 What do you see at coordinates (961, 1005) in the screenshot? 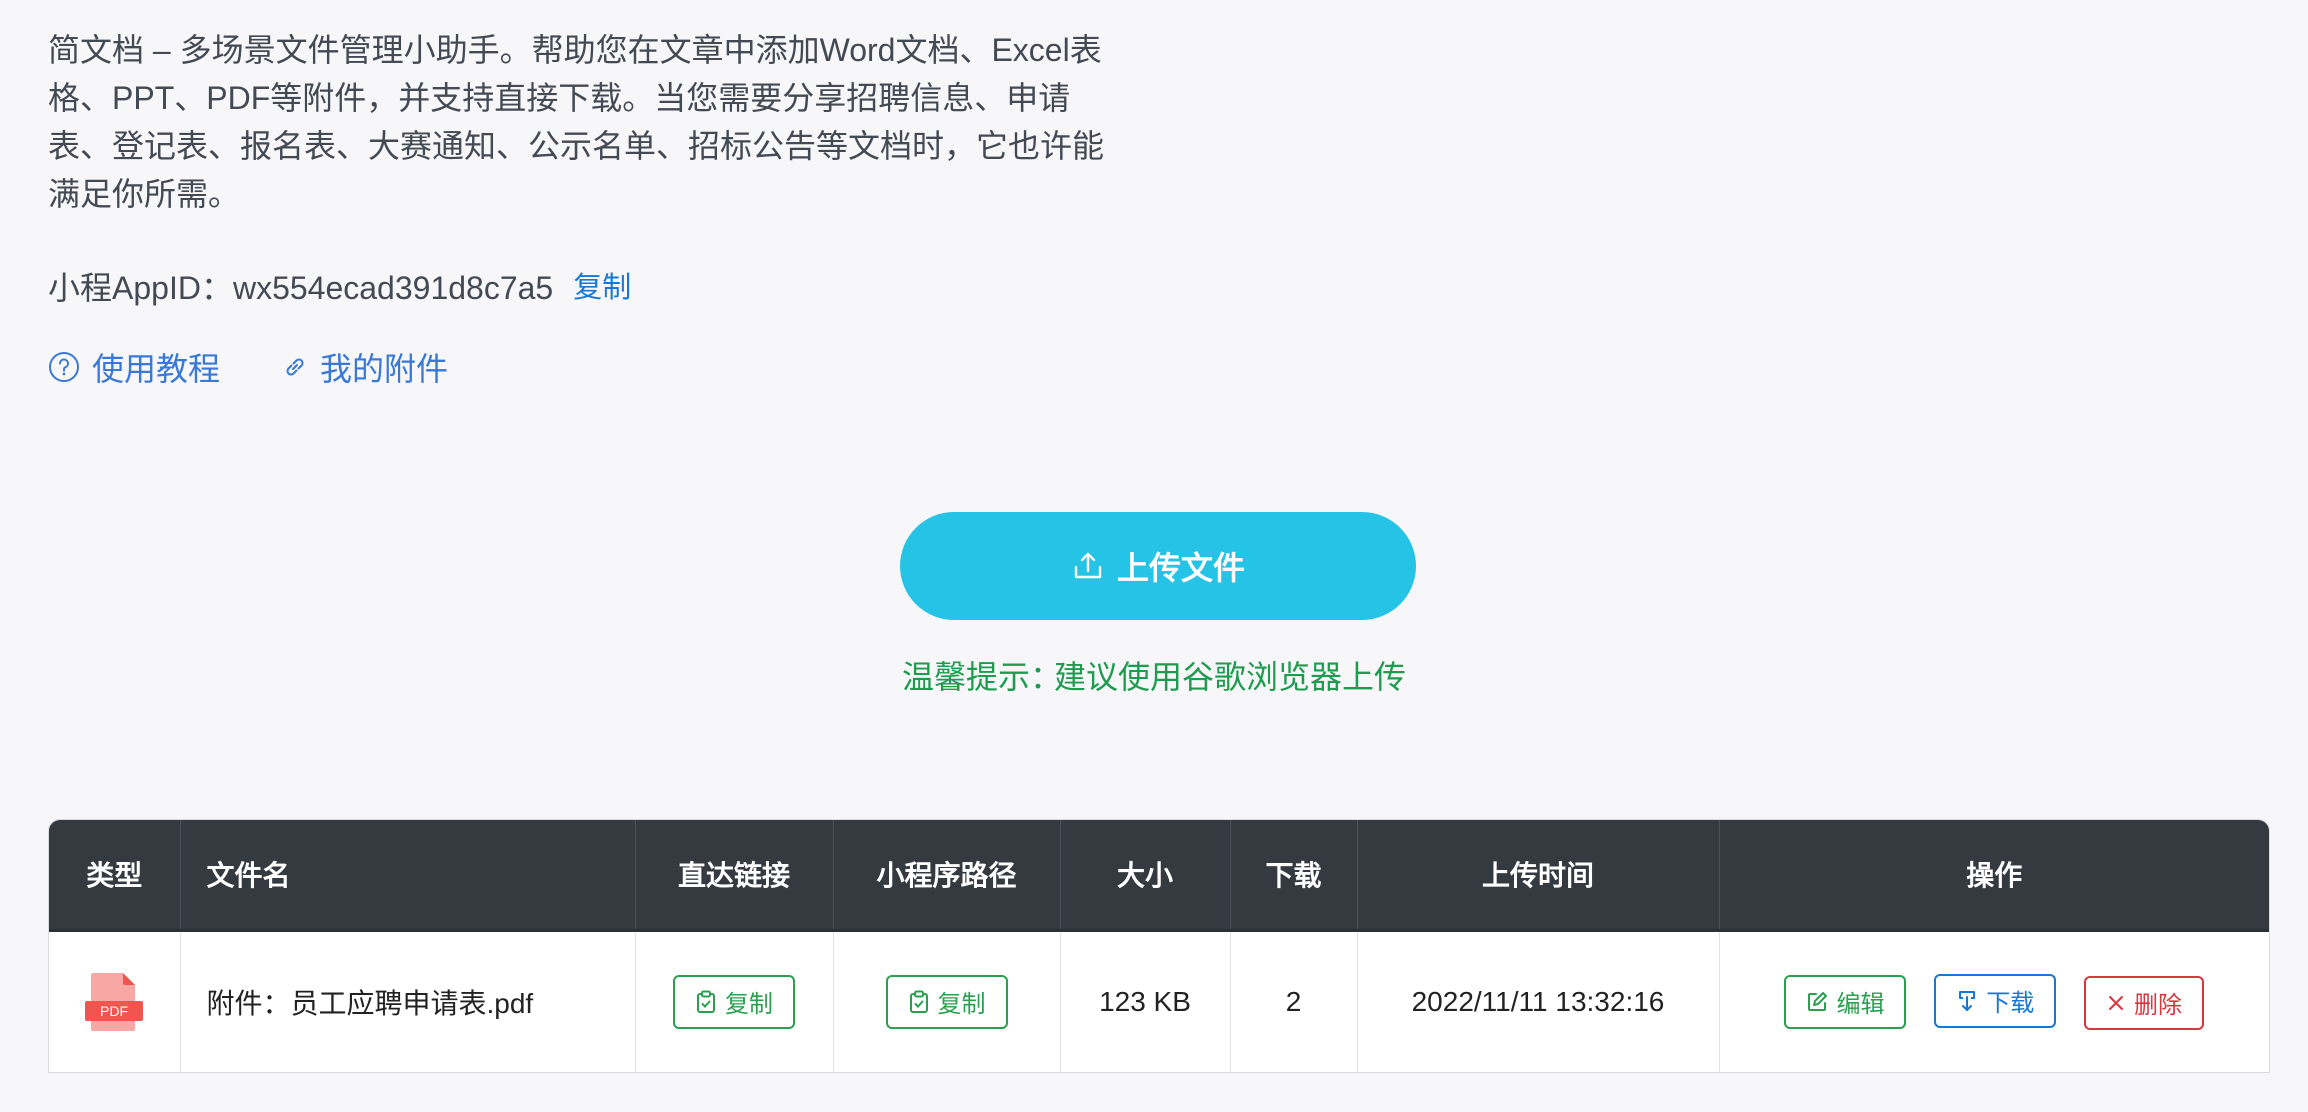
I see `copy-mp-path-label: 复制` at bounding box center [961, 1005].